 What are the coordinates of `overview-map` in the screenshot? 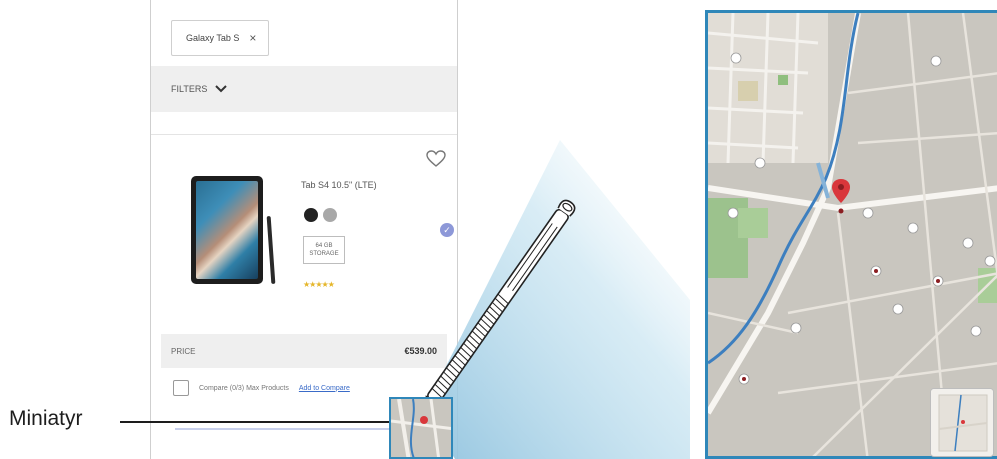 It's located at (962, 422).